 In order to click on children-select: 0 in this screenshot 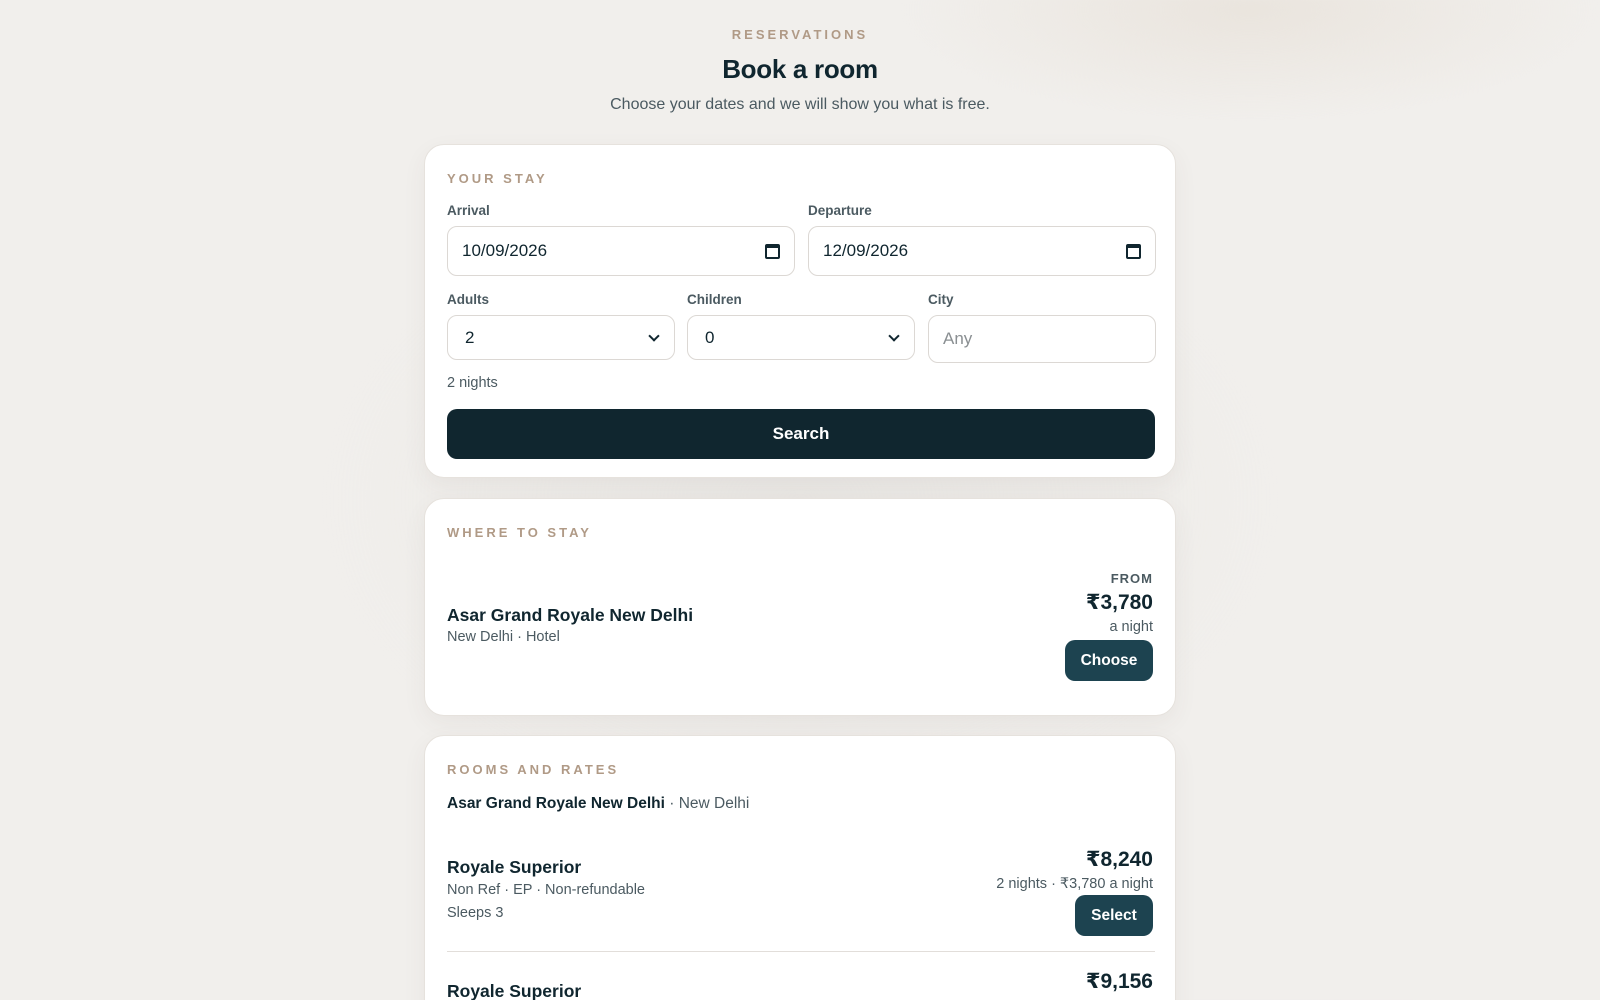, I will do `click(801, 337)`.